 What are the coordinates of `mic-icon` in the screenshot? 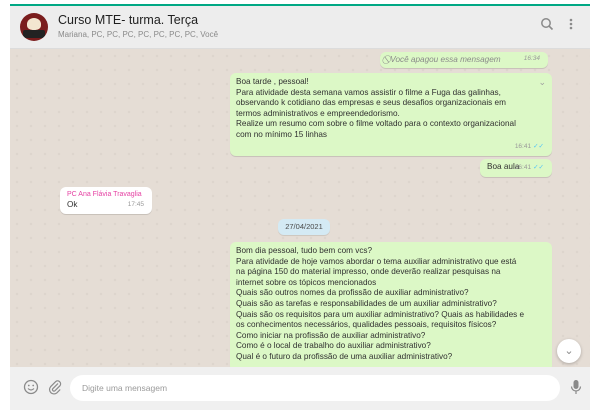 It's located at (576, 388).